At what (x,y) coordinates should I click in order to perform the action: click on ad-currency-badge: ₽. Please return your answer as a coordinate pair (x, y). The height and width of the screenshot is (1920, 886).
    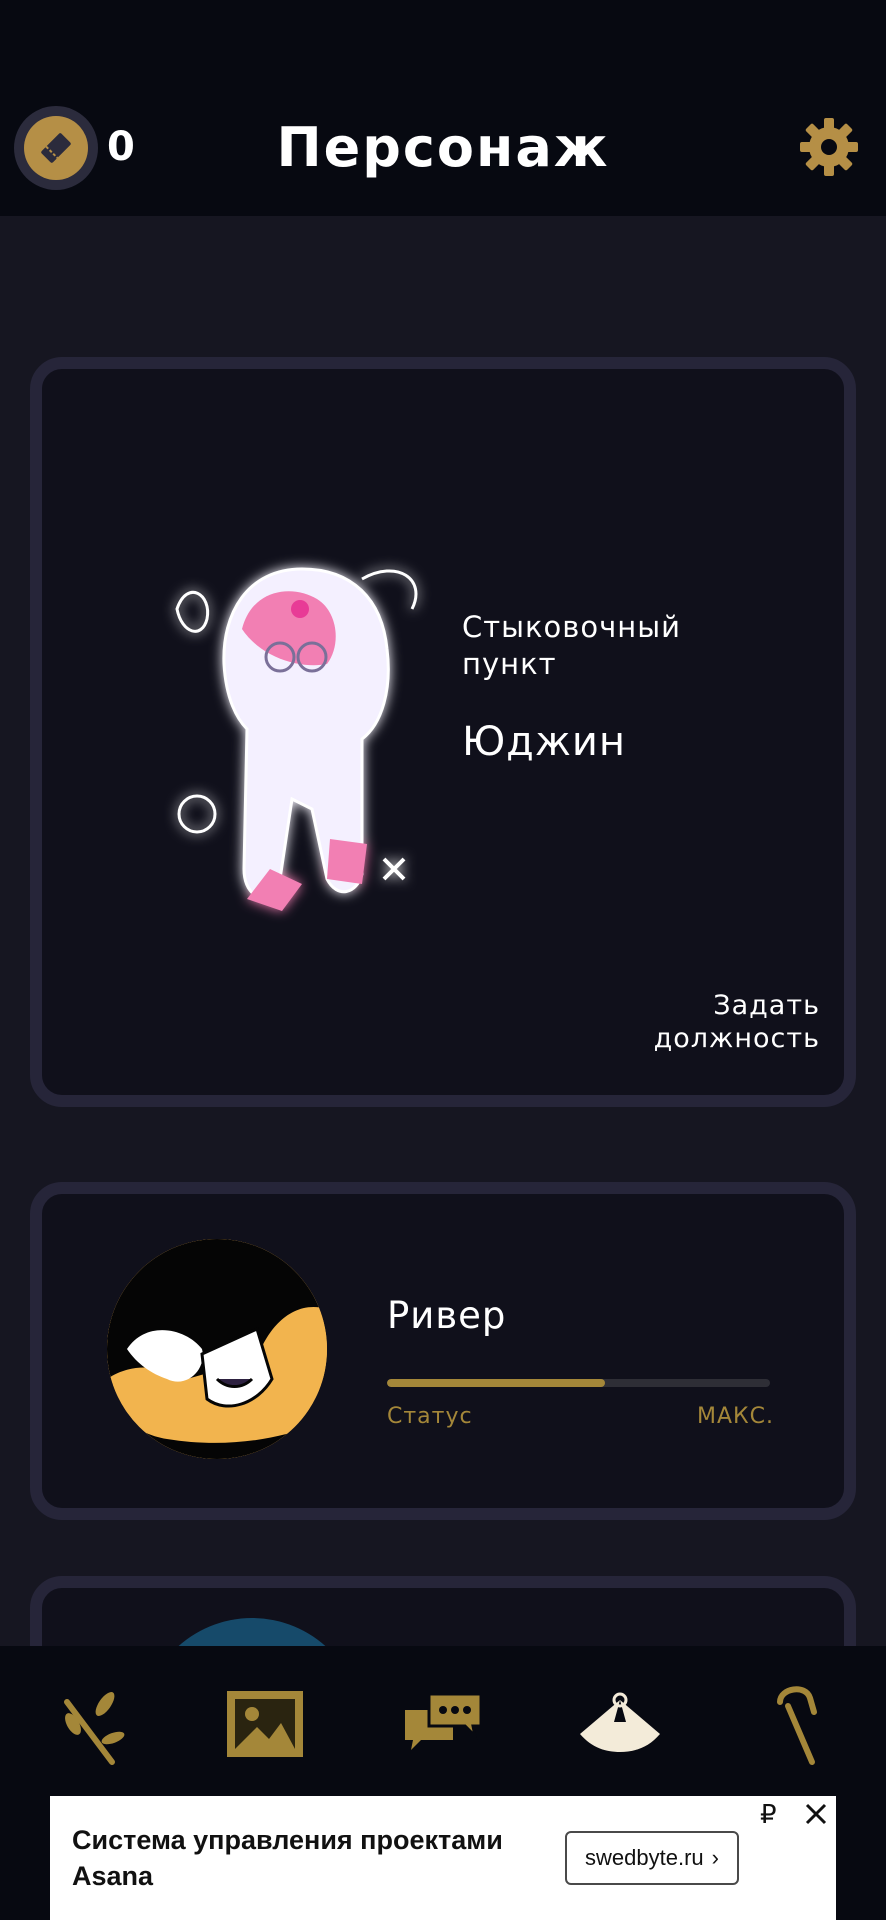
    Looking at the image, I should click on (768, 1815).